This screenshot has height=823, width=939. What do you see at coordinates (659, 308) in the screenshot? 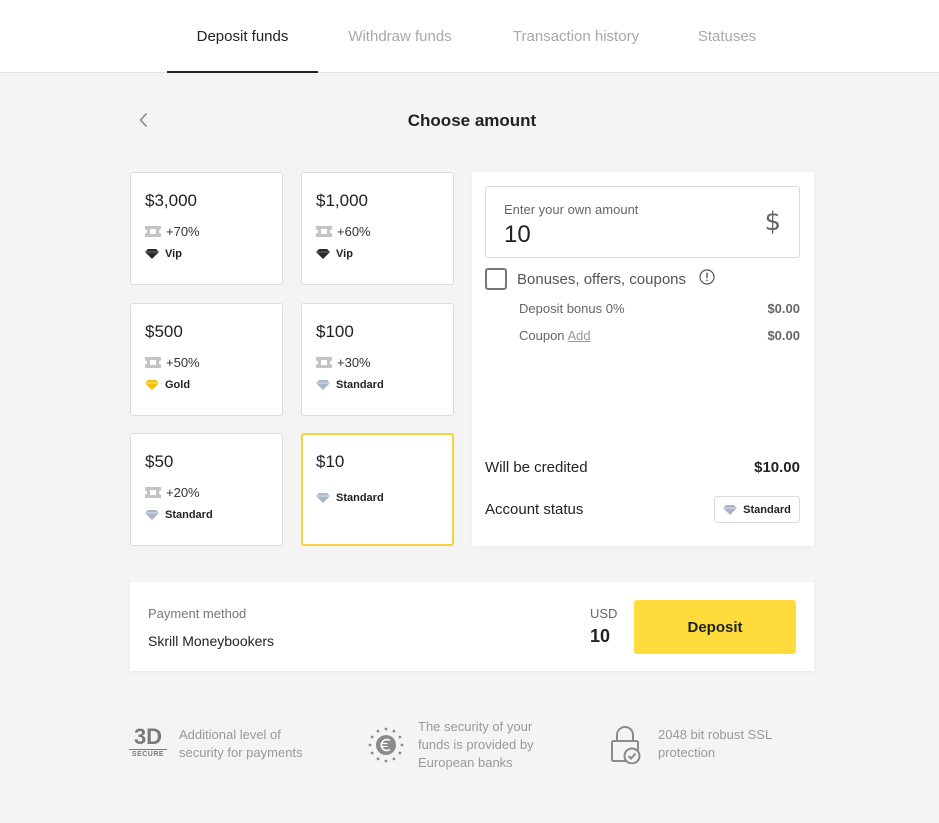
I see `deposit-bonus-row: Deposit bonus 0% $0.00` at bounding box center [659, 308].